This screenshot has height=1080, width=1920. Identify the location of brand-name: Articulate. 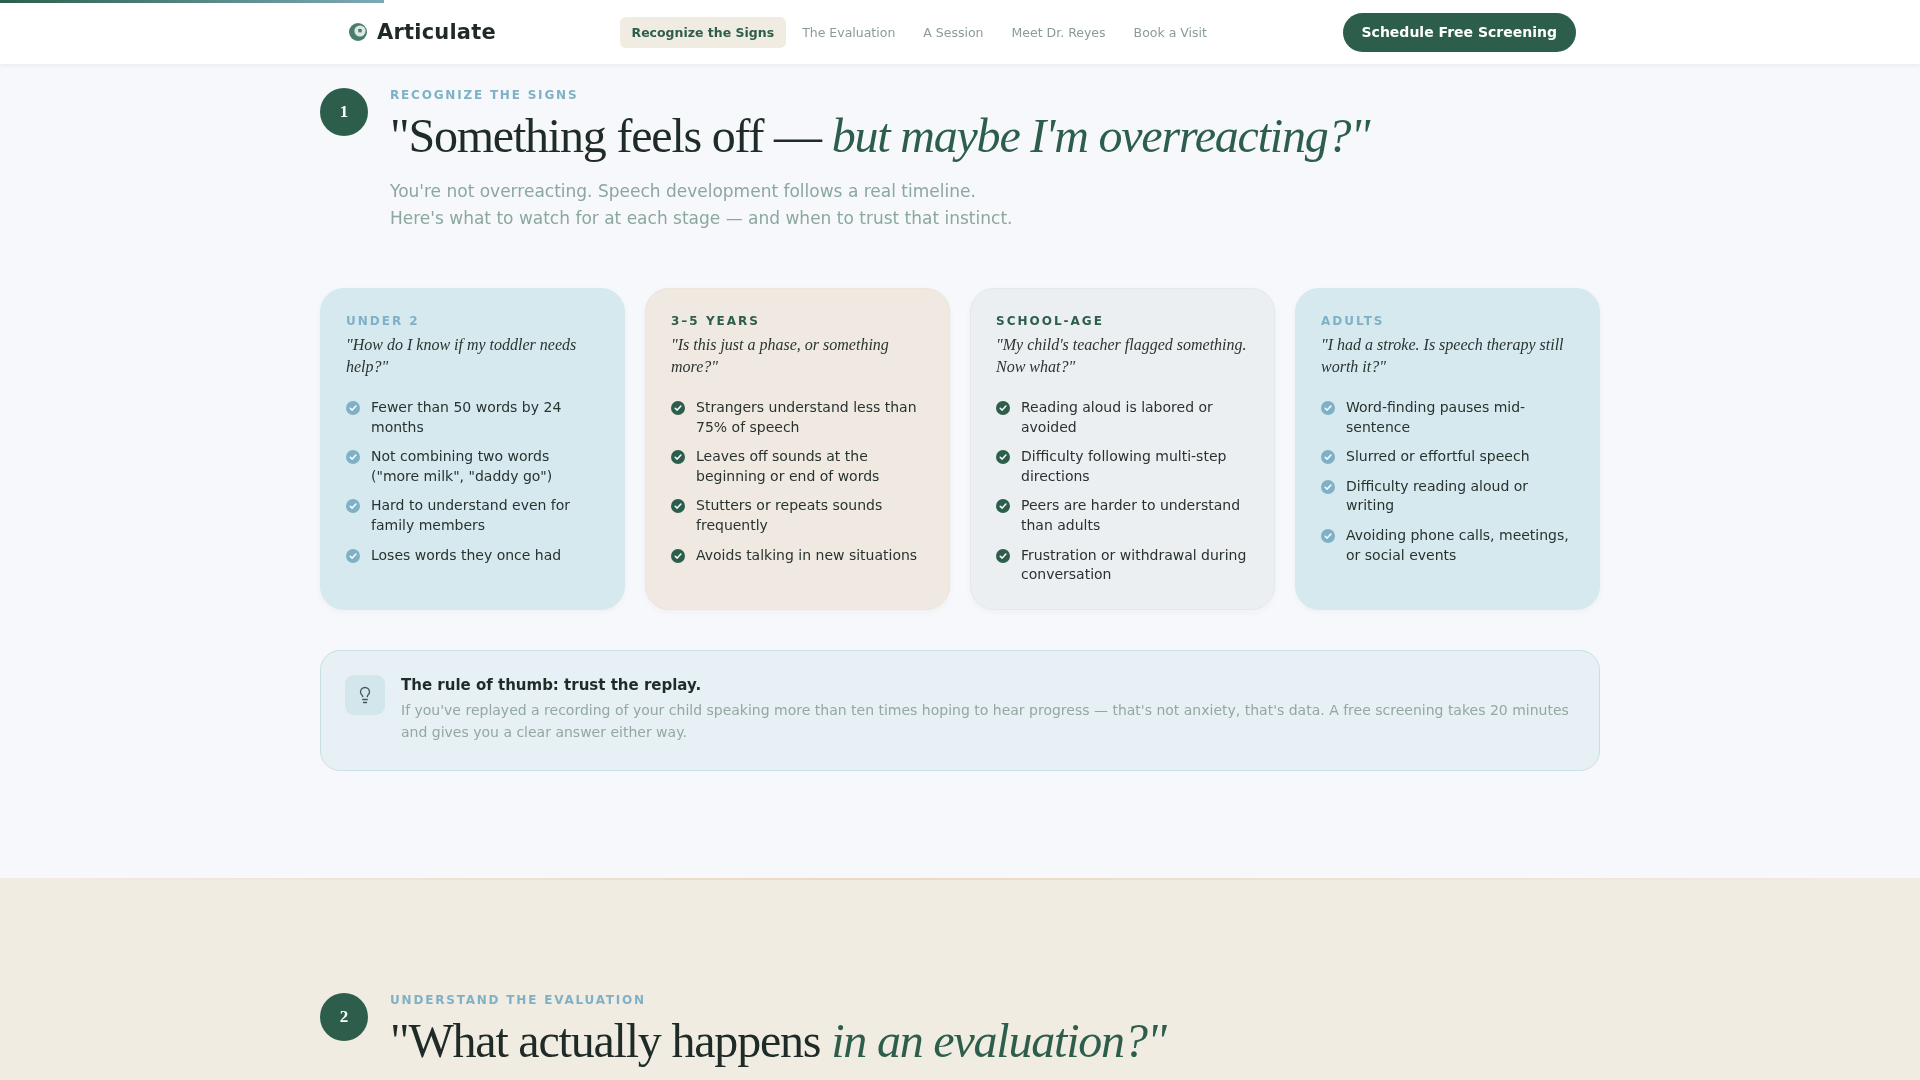
(436, 32).